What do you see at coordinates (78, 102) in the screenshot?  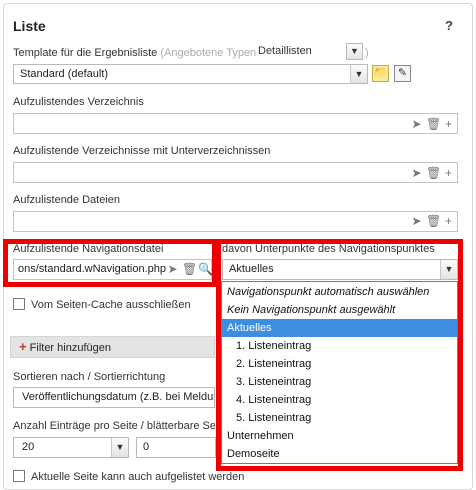 I see `verzeichnis-label: Aufzulistendes Verzeichnis` at bounding box center [78, 102].